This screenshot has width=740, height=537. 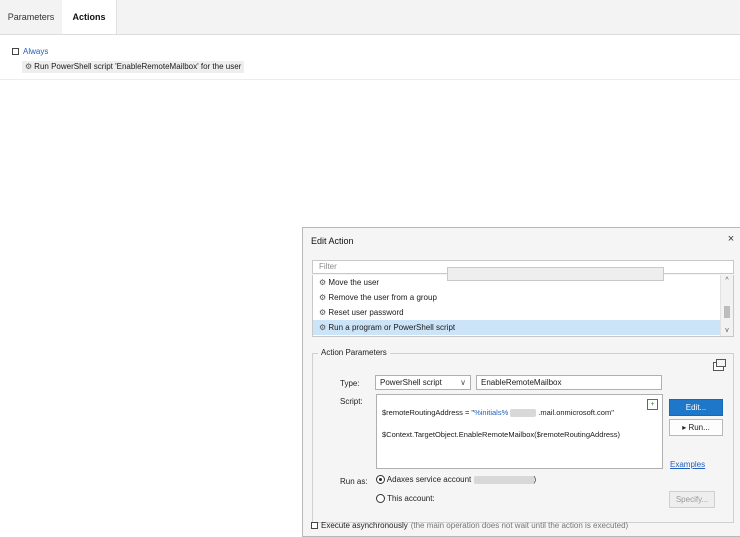 What do you see at coordinates (727, 330) in the screenshot?
I see `chevron-down-icon: v` at bounding box center [727, 330].